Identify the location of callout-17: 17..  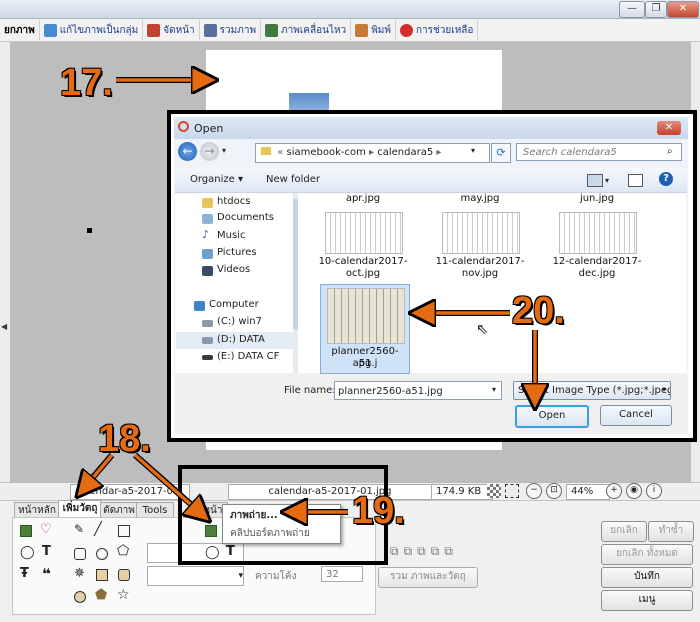
(86, 83).